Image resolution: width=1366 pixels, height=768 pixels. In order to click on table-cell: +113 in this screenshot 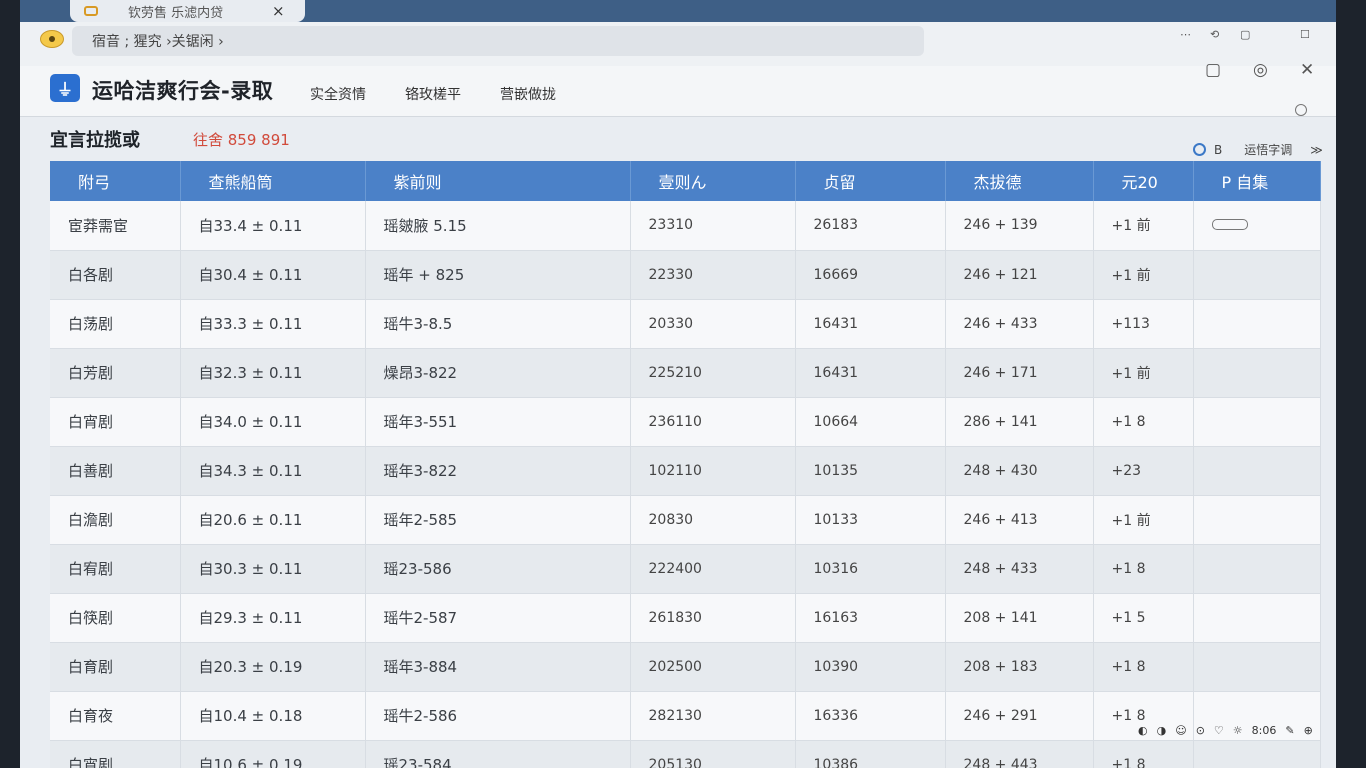, I will do `click(1143, 324)`.